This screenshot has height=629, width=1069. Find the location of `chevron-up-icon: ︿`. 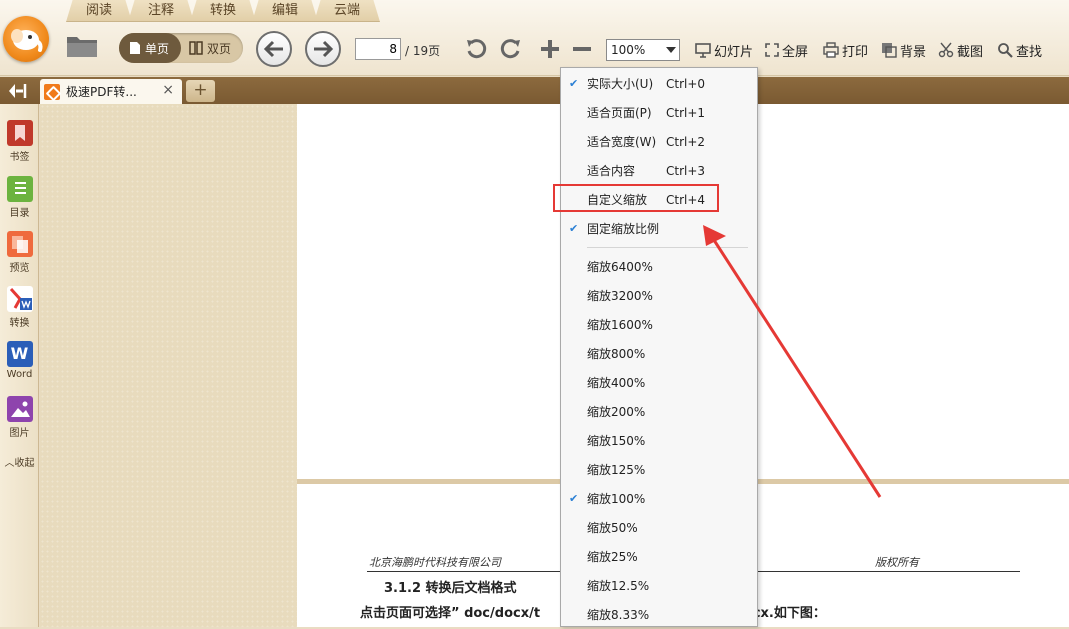

chevron-up-icon: ︿ is located at coordinates (9, 463).